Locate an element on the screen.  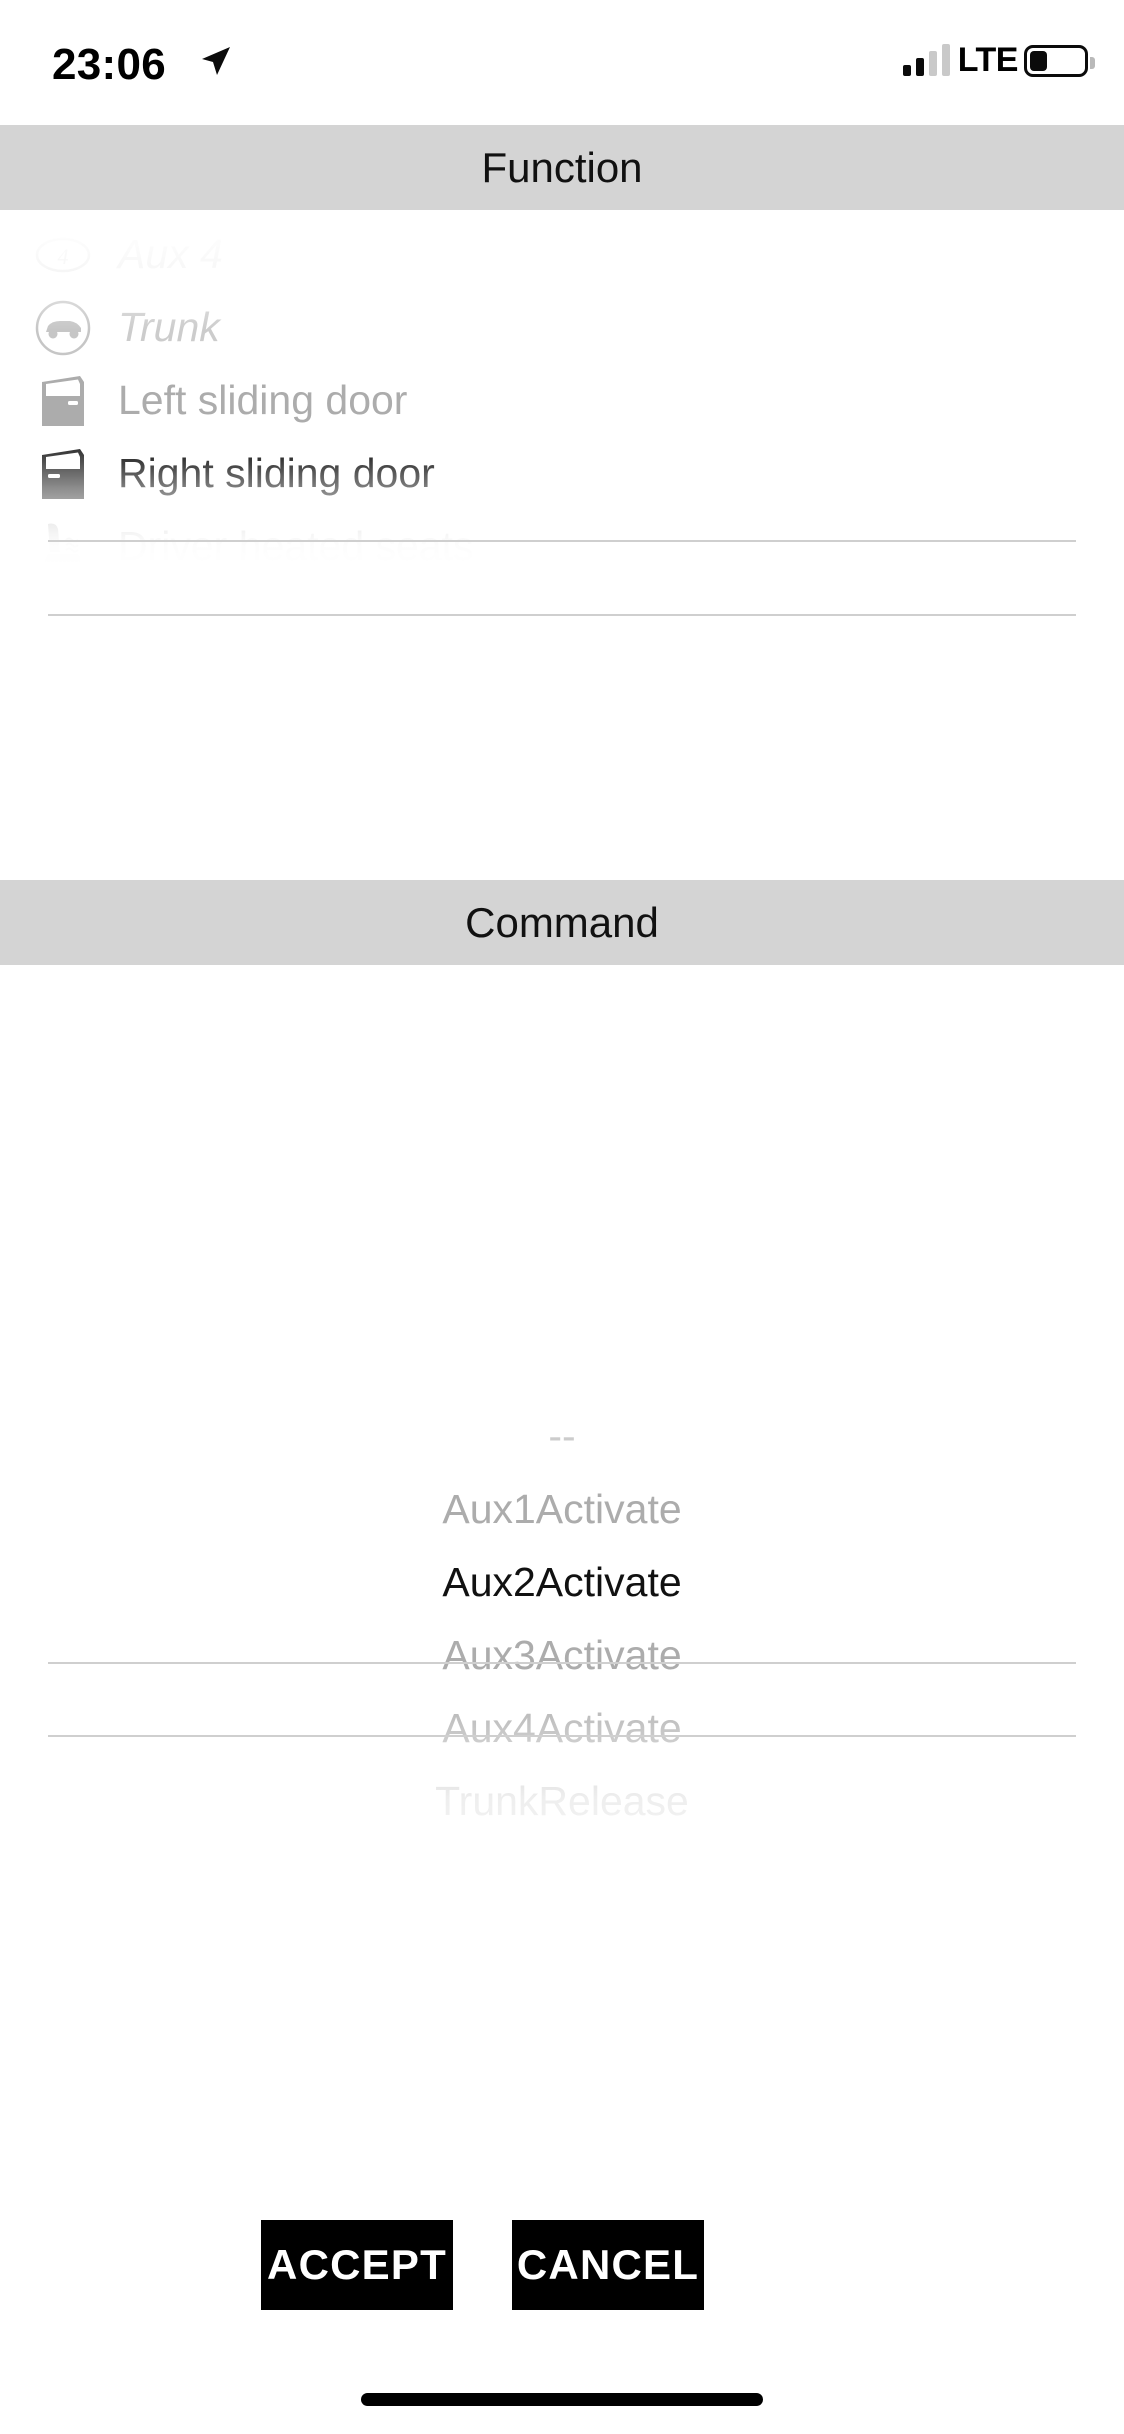
battery-low-icon is located at coordinates (1059, 61).